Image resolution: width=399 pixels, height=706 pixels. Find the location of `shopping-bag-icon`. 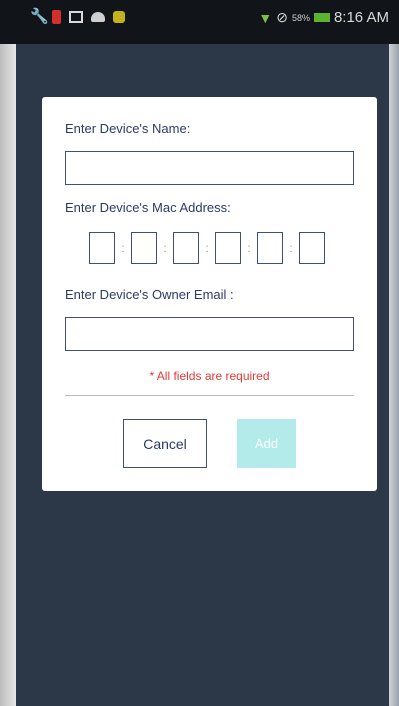

shopping-bag-icon is located at coordinates (119, 17).